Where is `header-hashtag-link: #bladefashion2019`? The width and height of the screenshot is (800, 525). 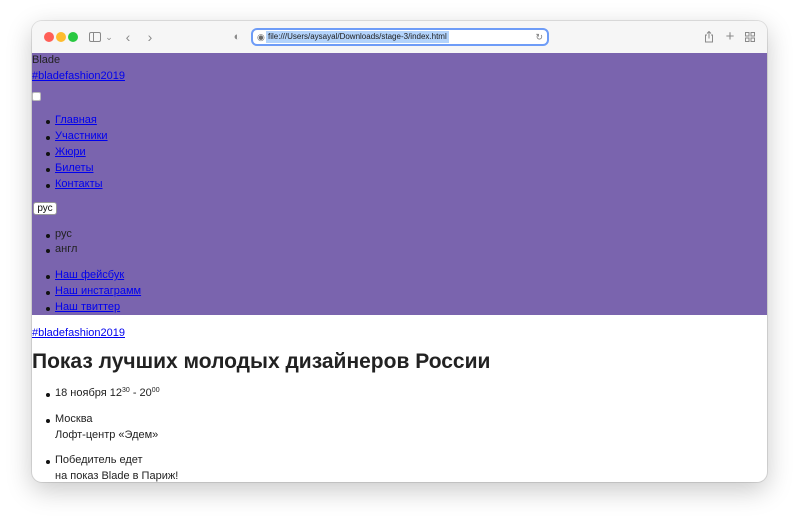
header-hashtag-link: #bladefashion2019 is located at coordinates (78, 76).